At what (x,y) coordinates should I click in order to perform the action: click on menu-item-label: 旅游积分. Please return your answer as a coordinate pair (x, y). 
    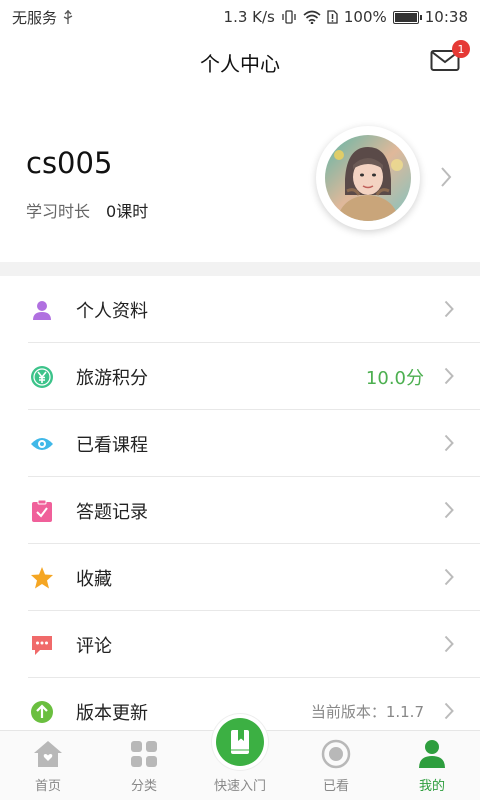
    Looking at the image, I should click on (112, 378).